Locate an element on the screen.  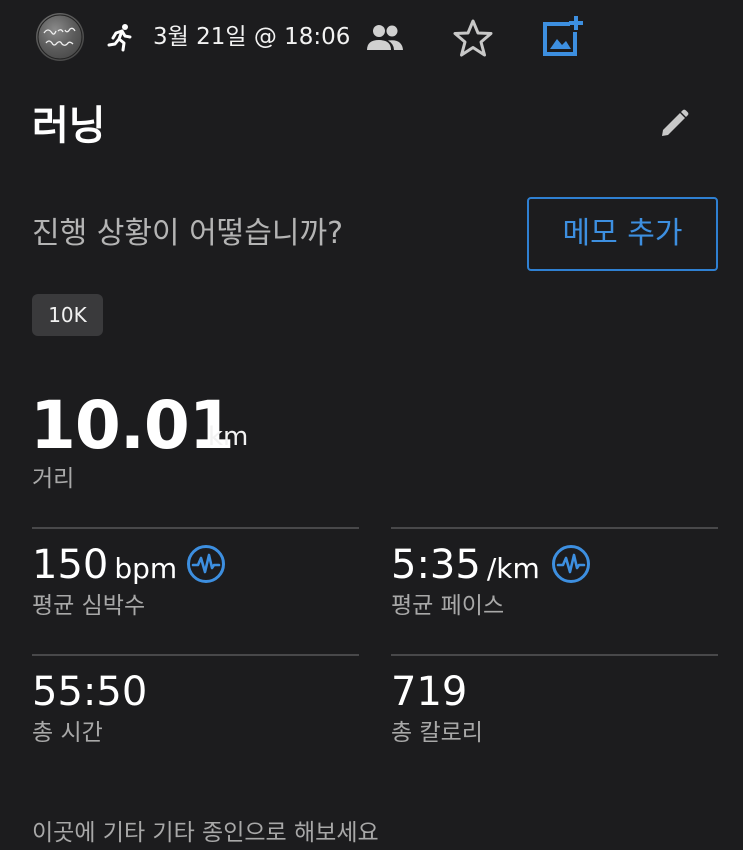
add-memo-button: 메모 추가 is located at coordinates (622, 234).